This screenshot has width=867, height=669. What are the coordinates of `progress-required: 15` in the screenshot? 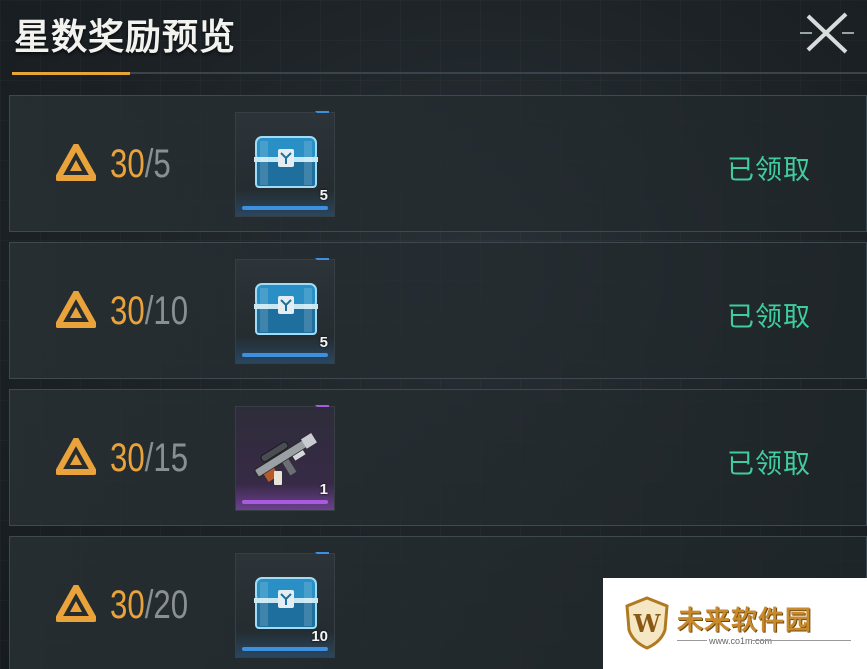 It's located at (171, 458).